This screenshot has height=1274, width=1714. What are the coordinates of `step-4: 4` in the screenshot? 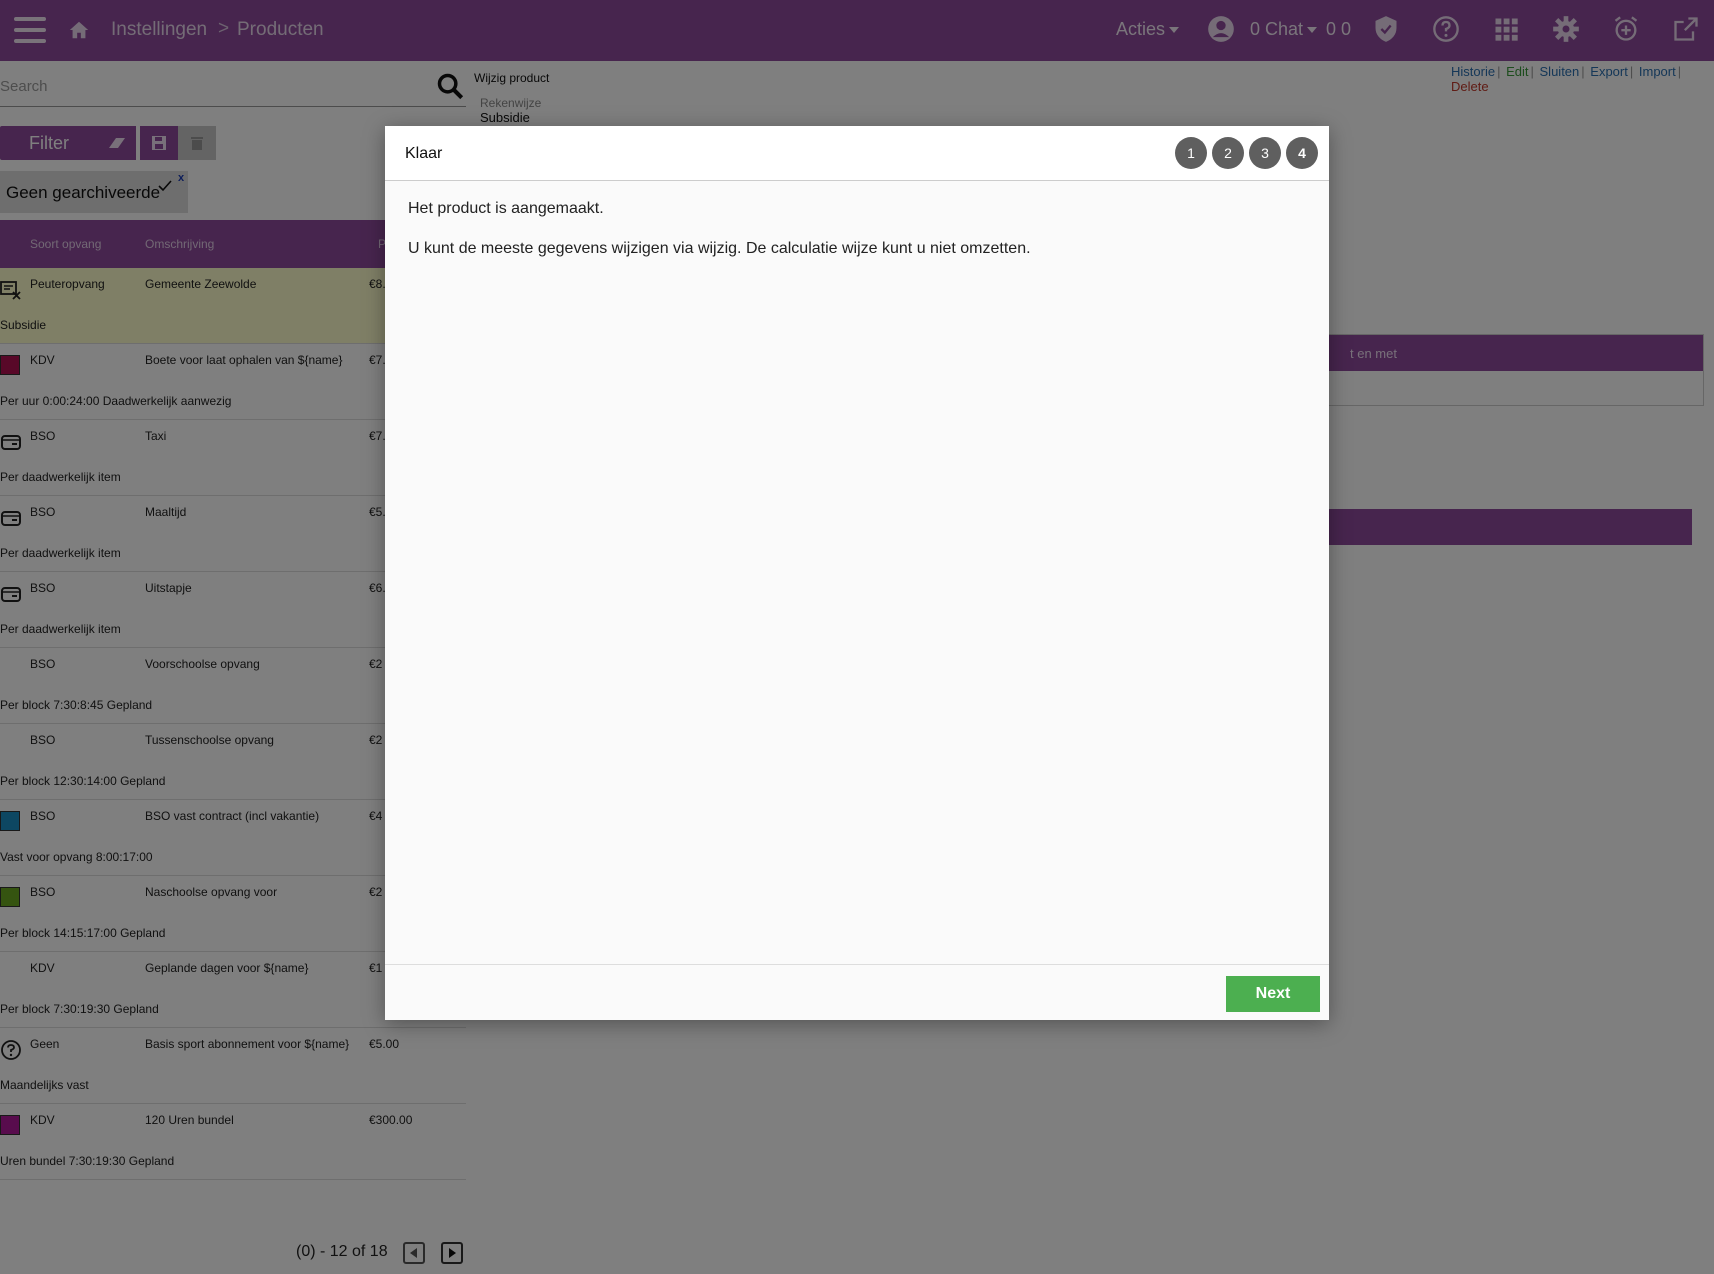 It's located at (1302, 153).